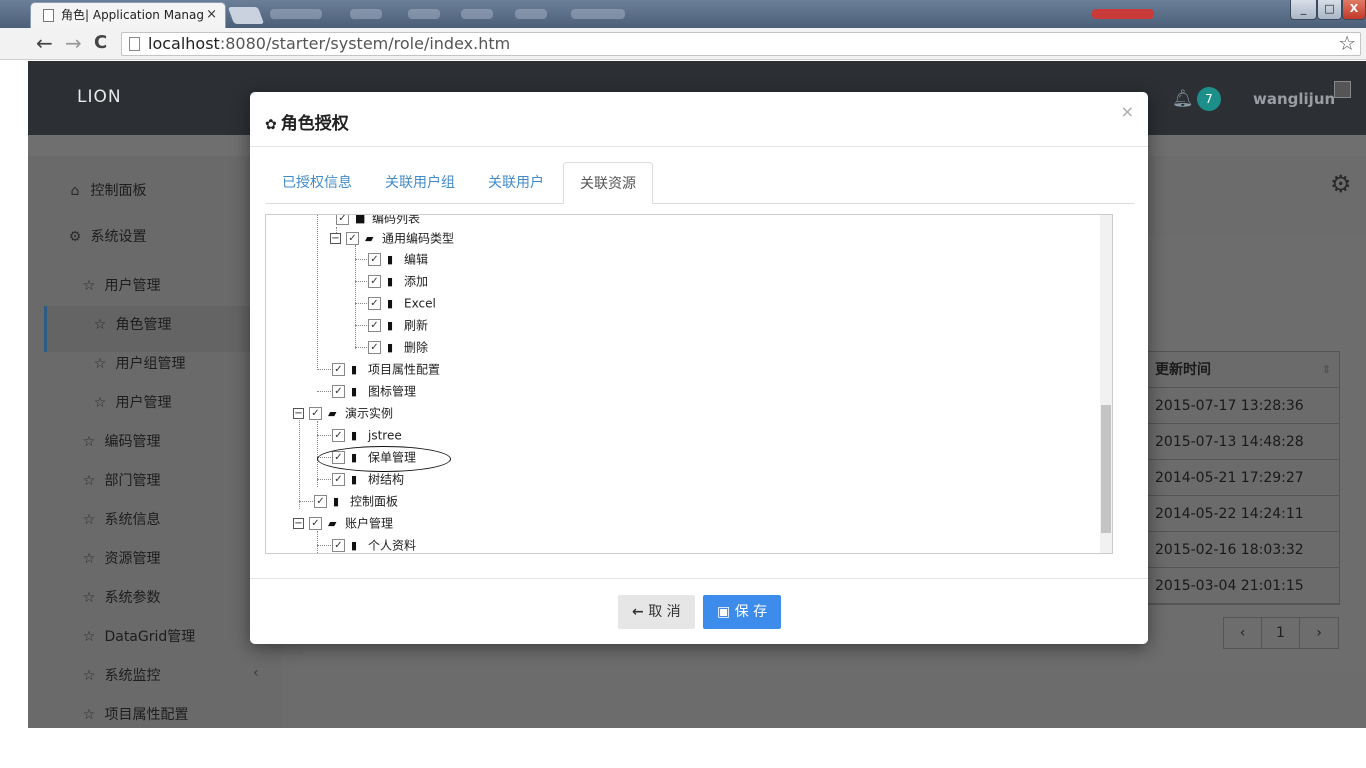  What do you see at coordinates (392, 238) in the screenshot?
I see `tree-node: − ✓ ▰ 通用编码类型` at bounding box center [392, 238].